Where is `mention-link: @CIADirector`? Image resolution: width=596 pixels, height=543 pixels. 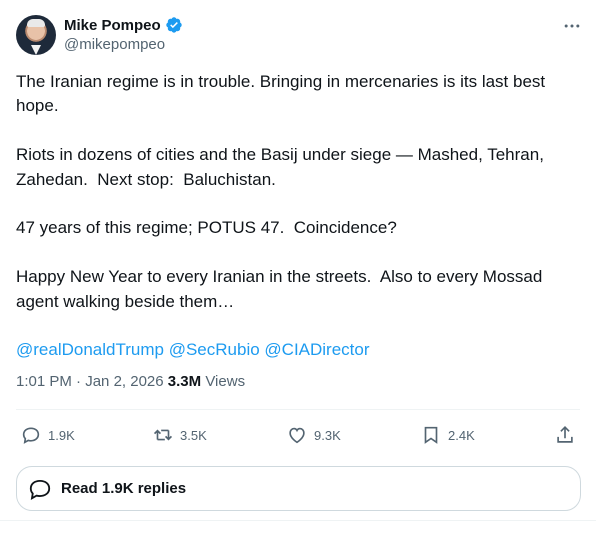 mention-link: @CIADirector is located at coordinates (316, 349).